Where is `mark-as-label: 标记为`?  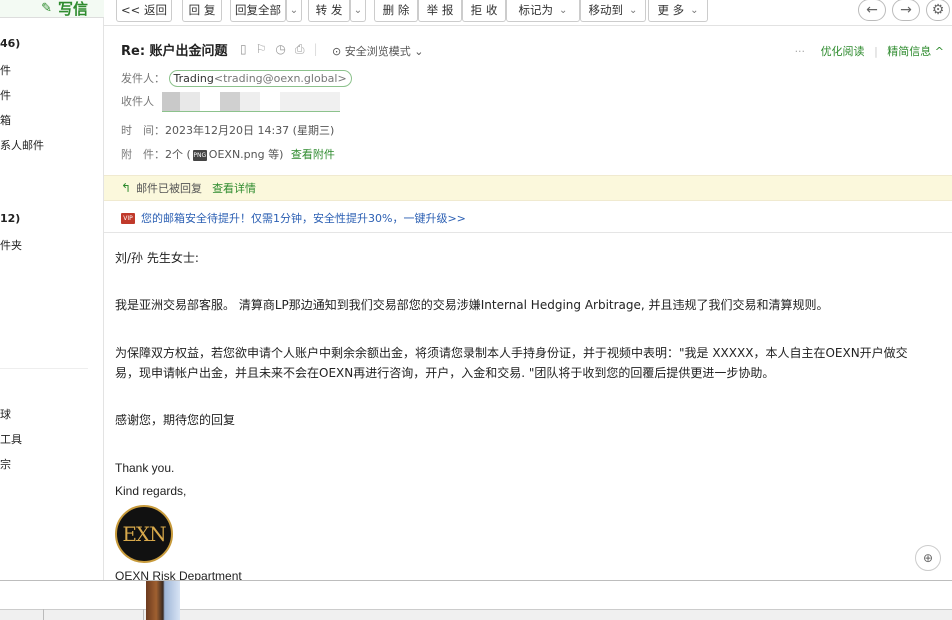
mark-as-label: 标记为 is located at coordinates (536, 10).